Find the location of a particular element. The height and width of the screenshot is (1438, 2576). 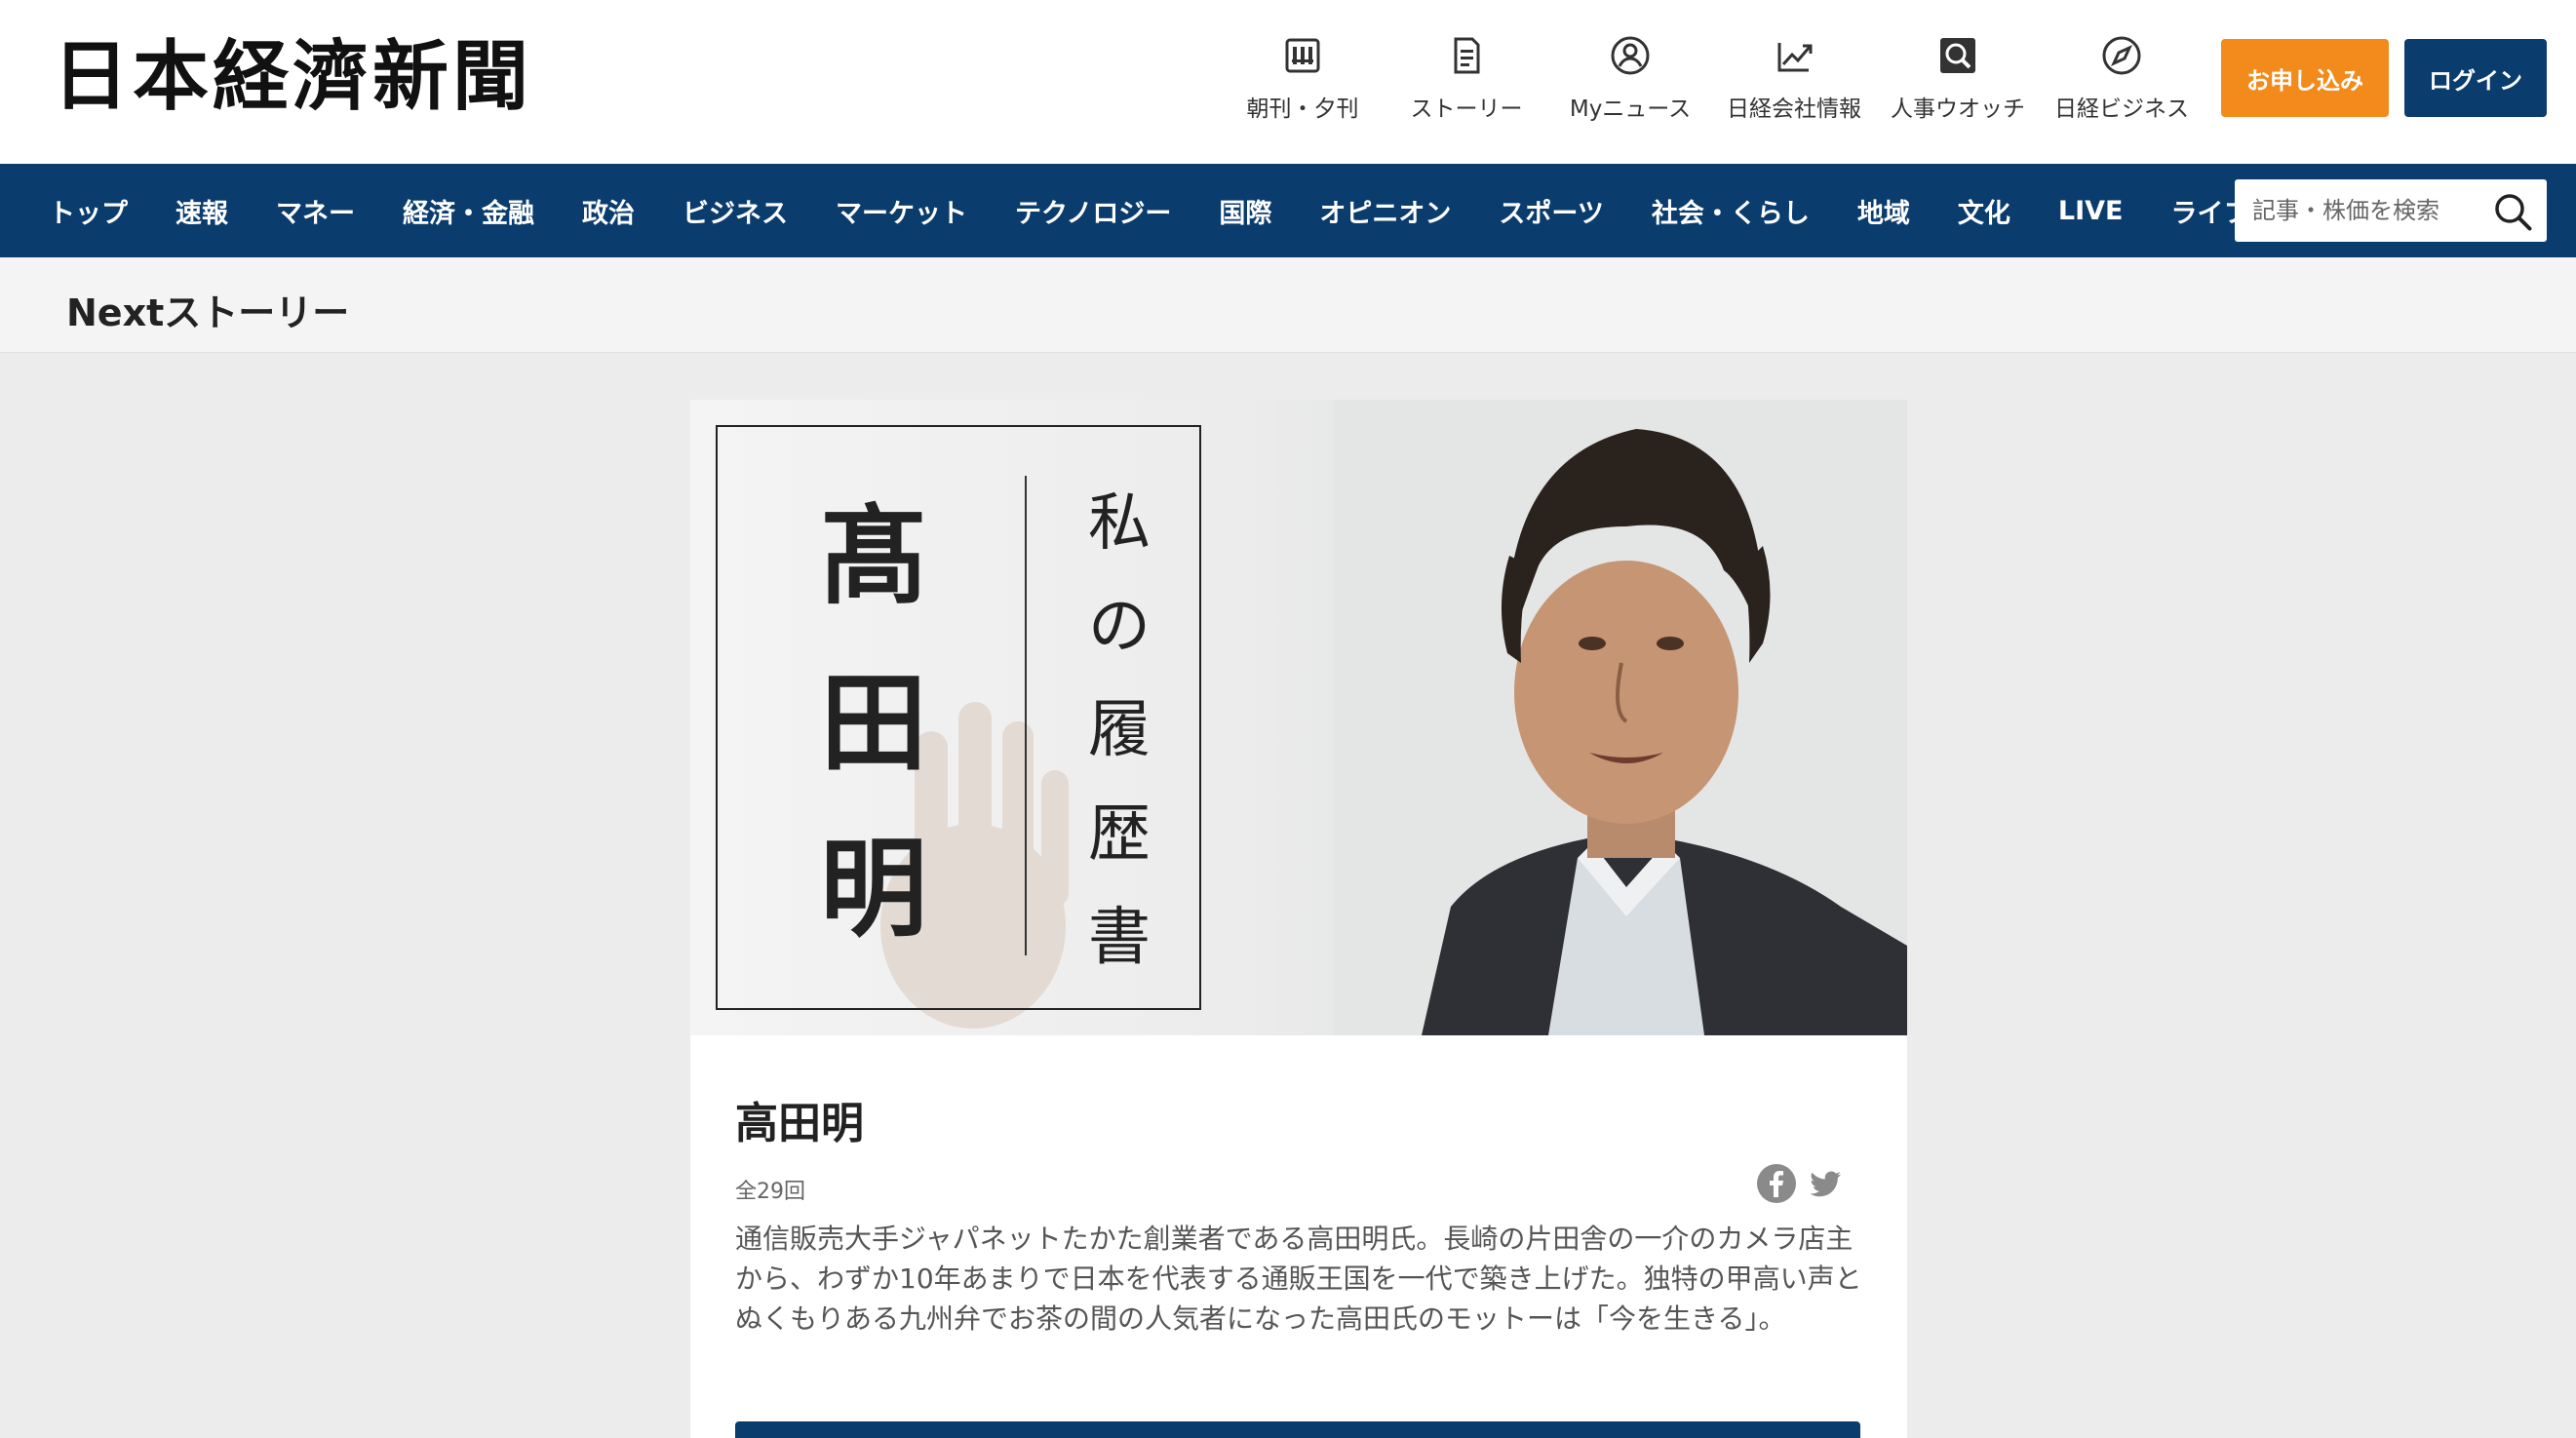

title-divider is located at coordinates (1026, 715).